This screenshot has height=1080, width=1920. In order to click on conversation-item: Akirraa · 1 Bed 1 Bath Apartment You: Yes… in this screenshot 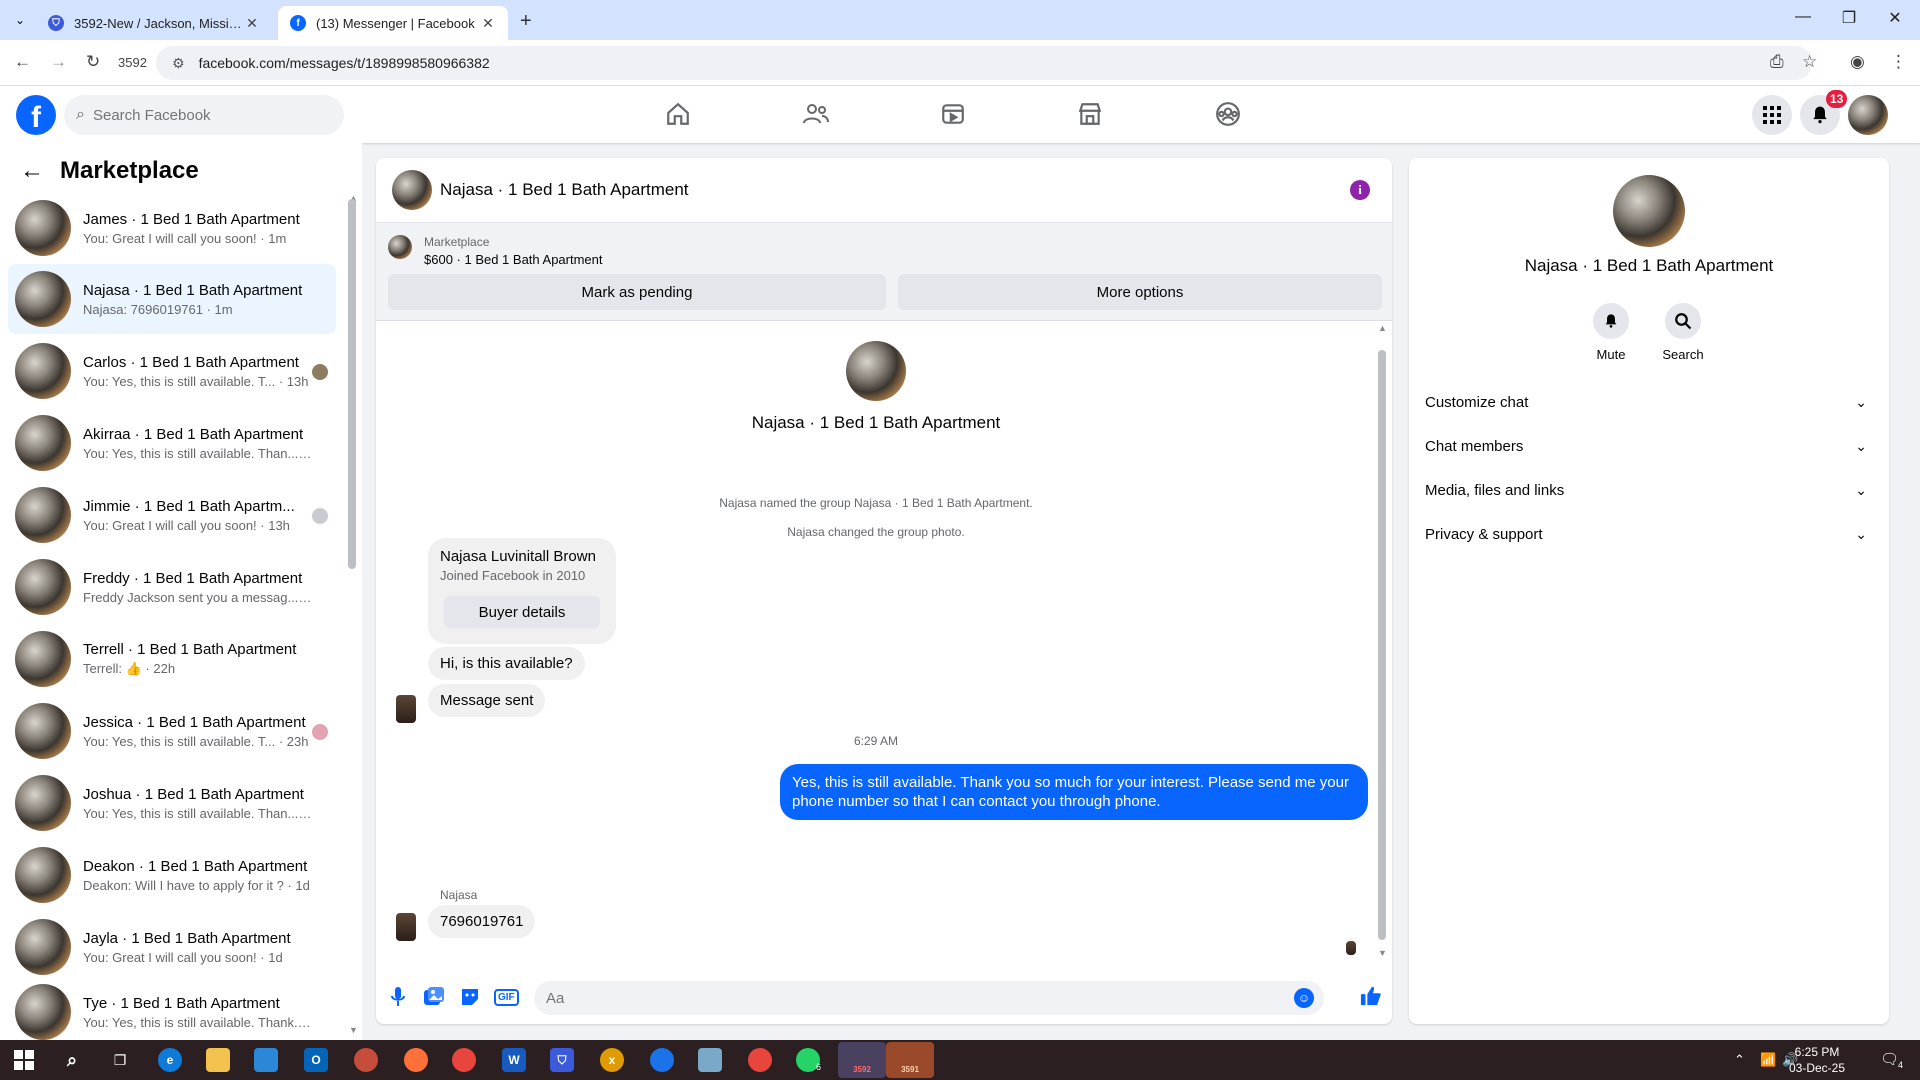, I will do `click(172, 443)`.